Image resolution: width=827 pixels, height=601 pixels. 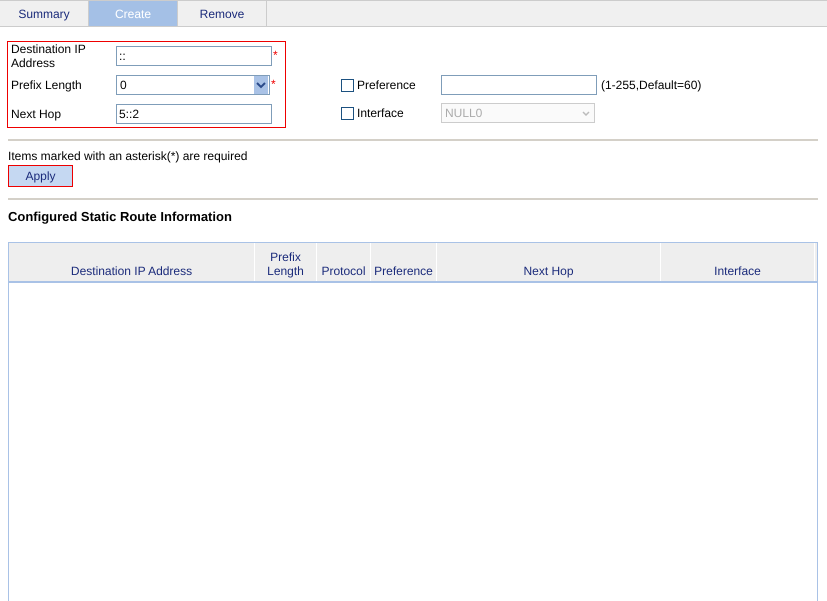 I want to click on field-label: Destination IP Address, so click(x=48, y=56).